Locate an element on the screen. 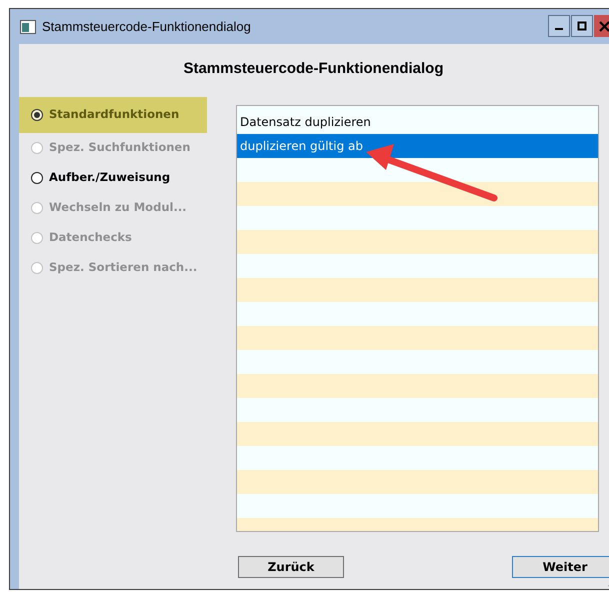  maximize-icon is located at coordinates (582, 26).